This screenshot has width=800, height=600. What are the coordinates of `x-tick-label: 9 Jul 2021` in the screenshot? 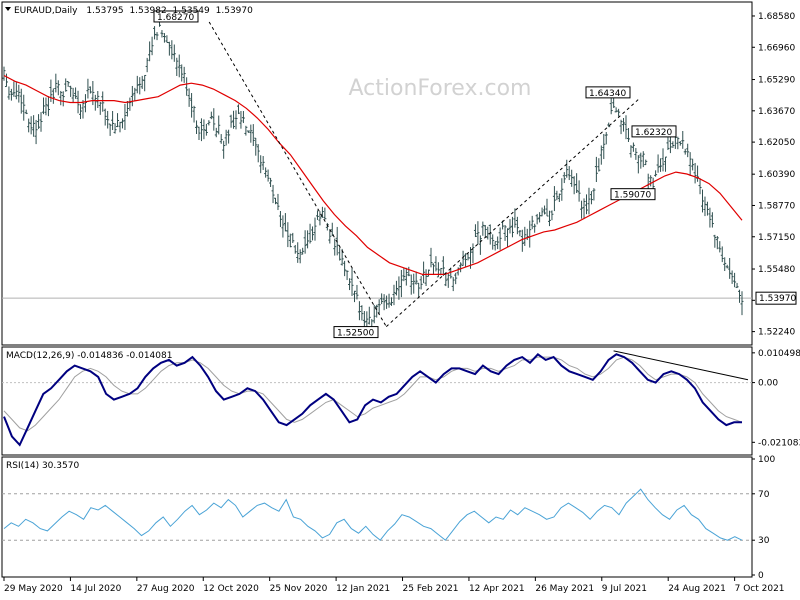 It's located at (624, 589).